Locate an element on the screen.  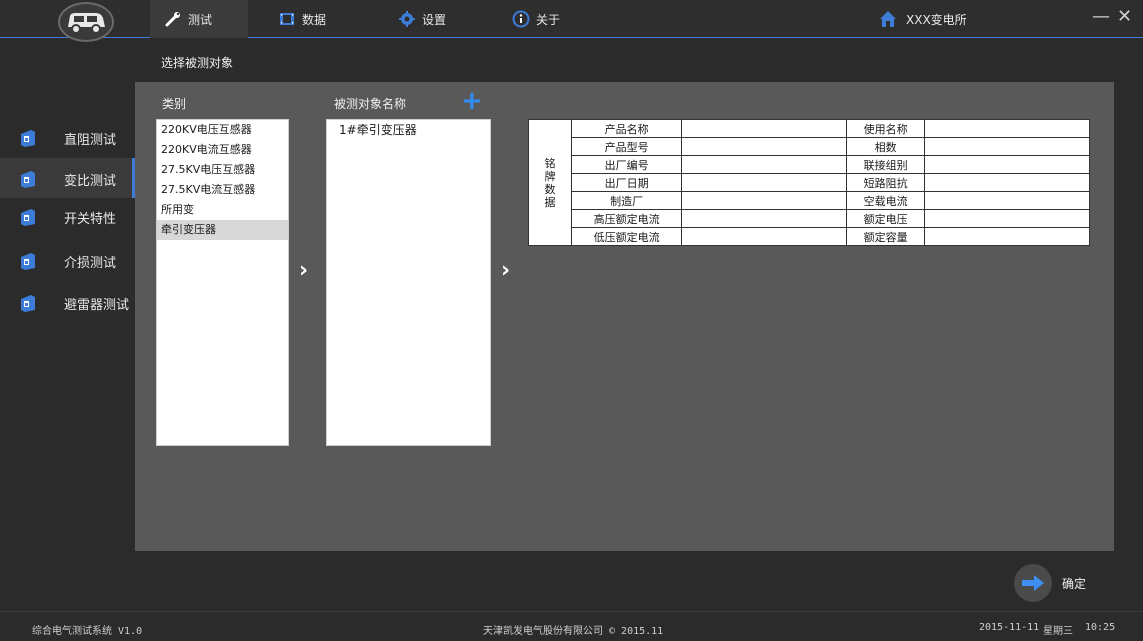
tab-about: 关于 is located at coordinates (536, 19).